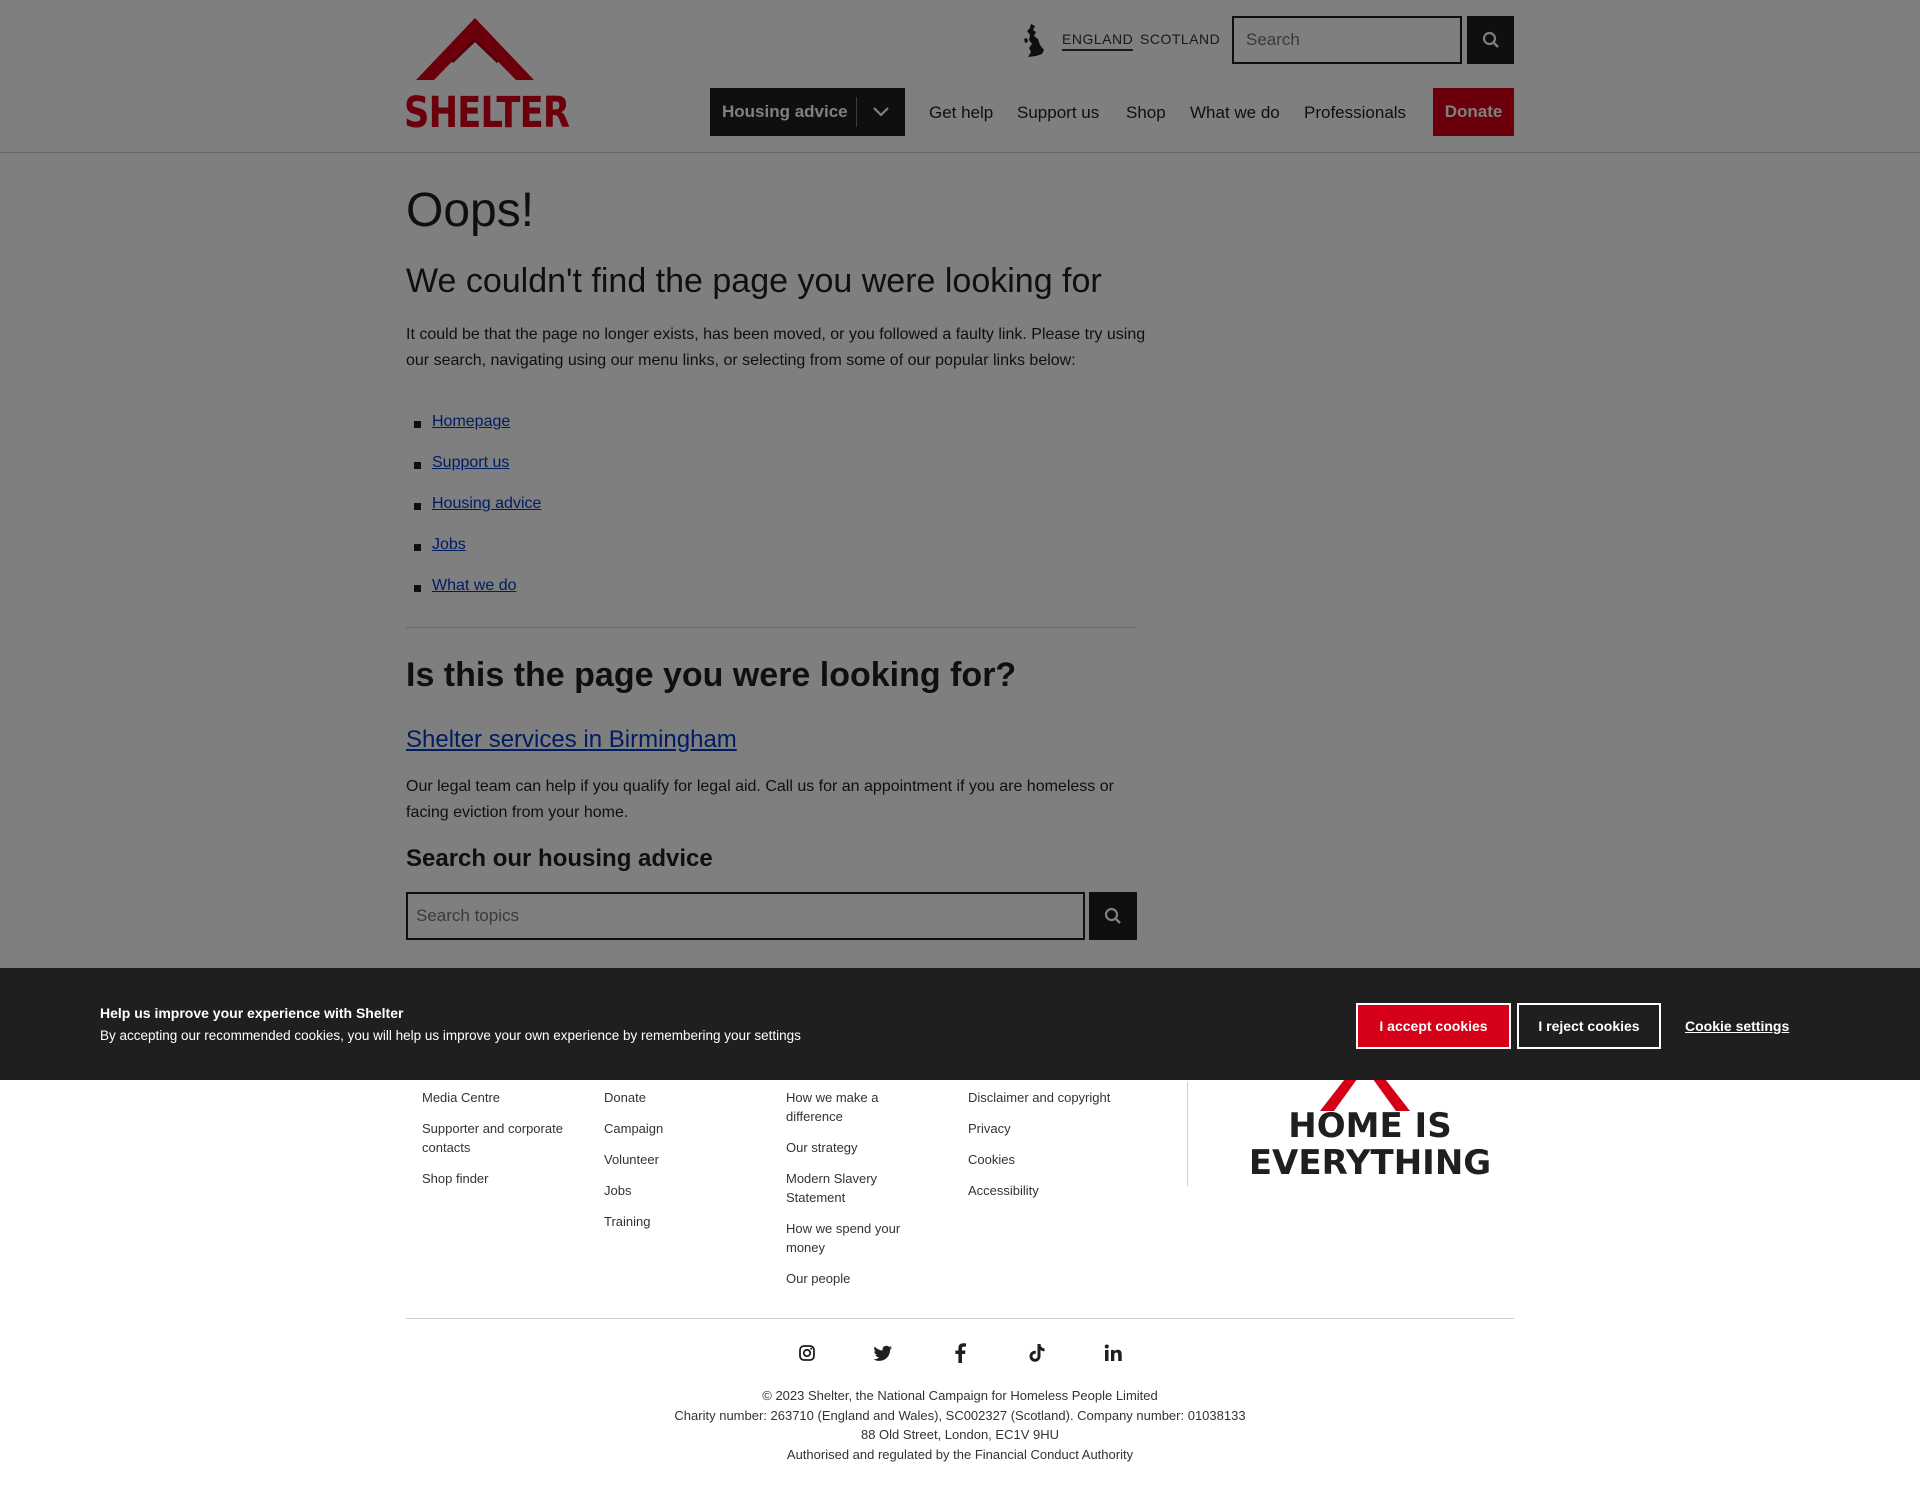 The image size is (1920, 1502). What do you see at coordinates (449, 544) in the screenshot?
I see `link-jobs: Jobs` at bounding box center [449, 544].